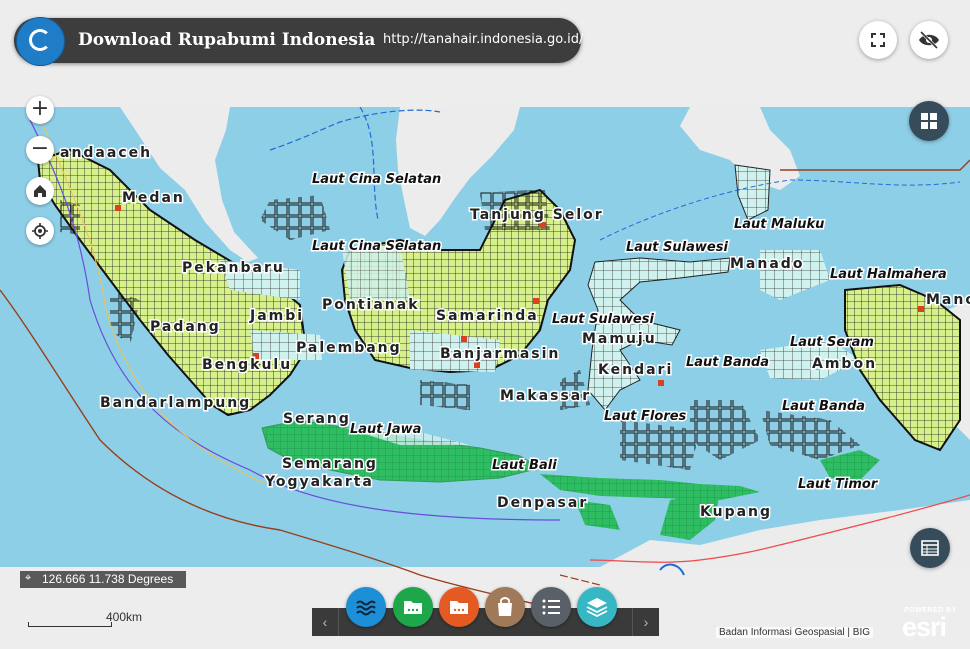 The width and height of the screenshot is (970, 649). I want to click on waves-icon, so click(366, 608).